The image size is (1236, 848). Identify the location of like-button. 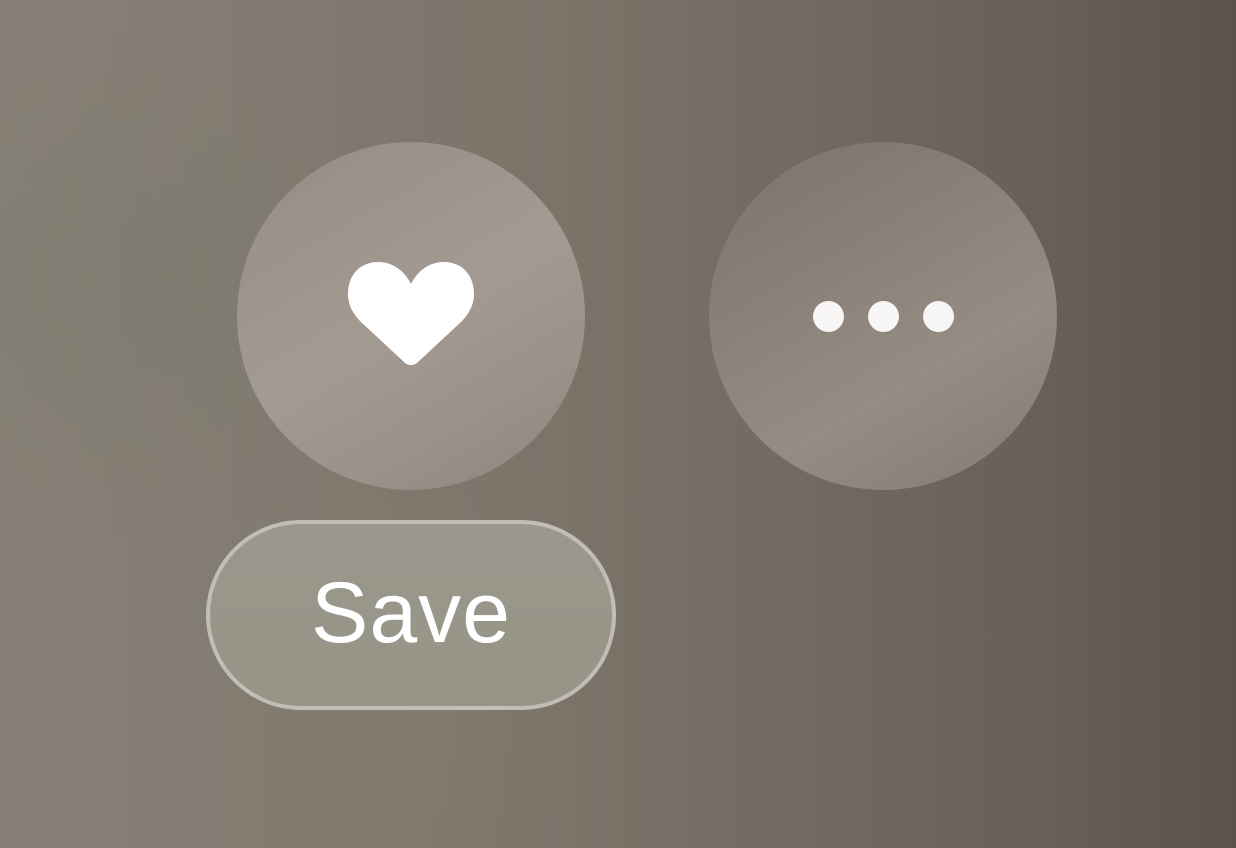
(411, 316).